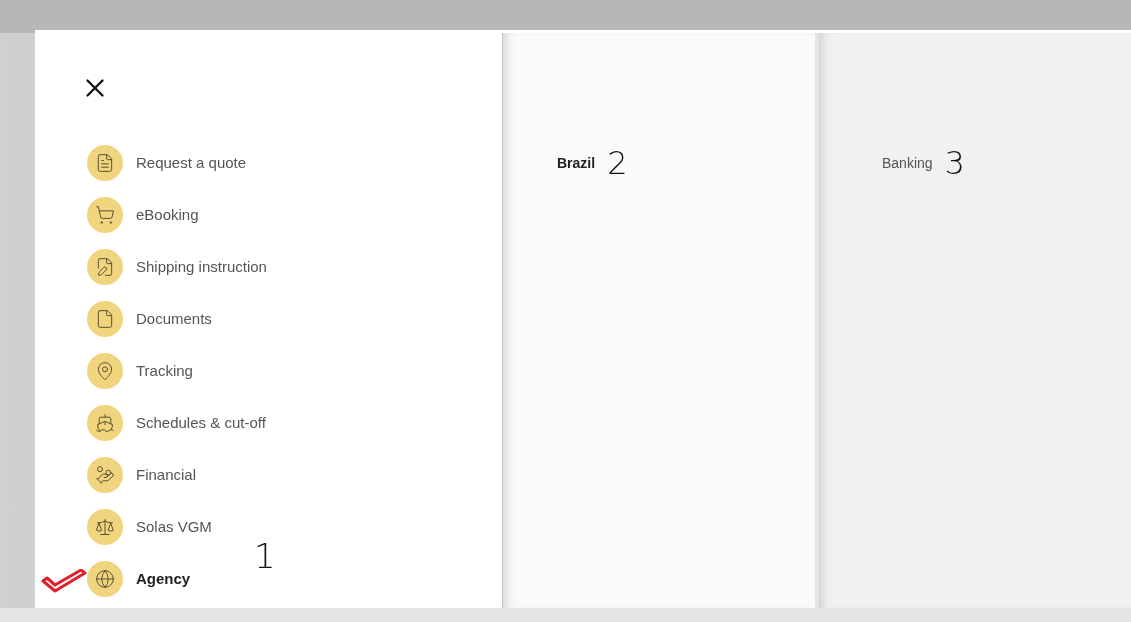 The width and height of the screenshot is (1131, 622). Describe the element at coordinates (105, 423) in the screenshot. I see `ship-icon` at that location.